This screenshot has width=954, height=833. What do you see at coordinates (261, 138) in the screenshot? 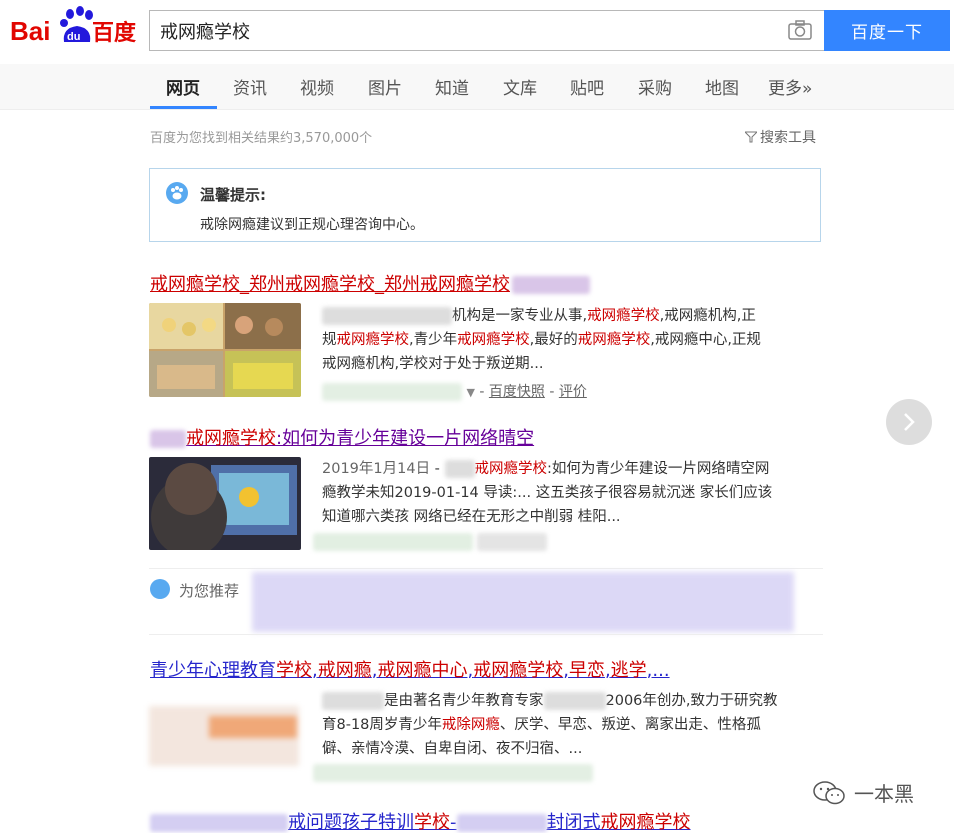
I see `result-count: 百度为您找到相关结果约3,570,000个` at bounding box center [261, 138].